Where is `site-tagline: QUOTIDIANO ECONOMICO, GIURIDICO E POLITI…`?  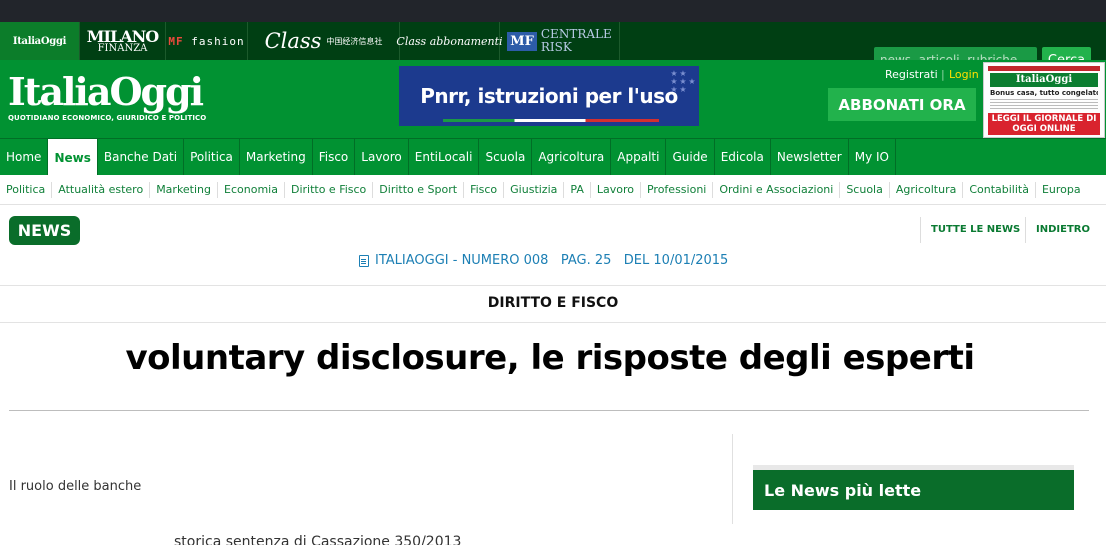
site-tagline: QUOTIDIANO ECONOMICO, GIURIDICO E POLITI… is located at coordinates (107, 118).